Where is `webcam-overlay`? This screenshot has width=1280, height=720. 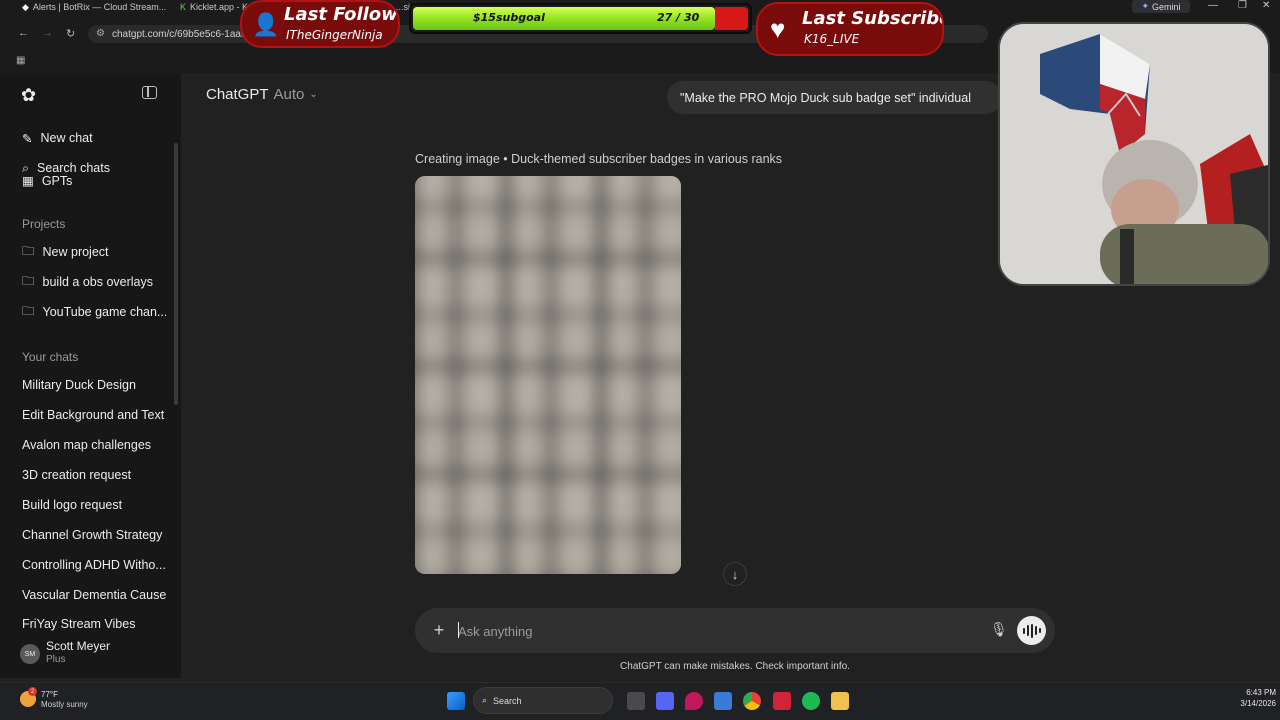 webcam-overlay is located at coordinates (1134, 154).